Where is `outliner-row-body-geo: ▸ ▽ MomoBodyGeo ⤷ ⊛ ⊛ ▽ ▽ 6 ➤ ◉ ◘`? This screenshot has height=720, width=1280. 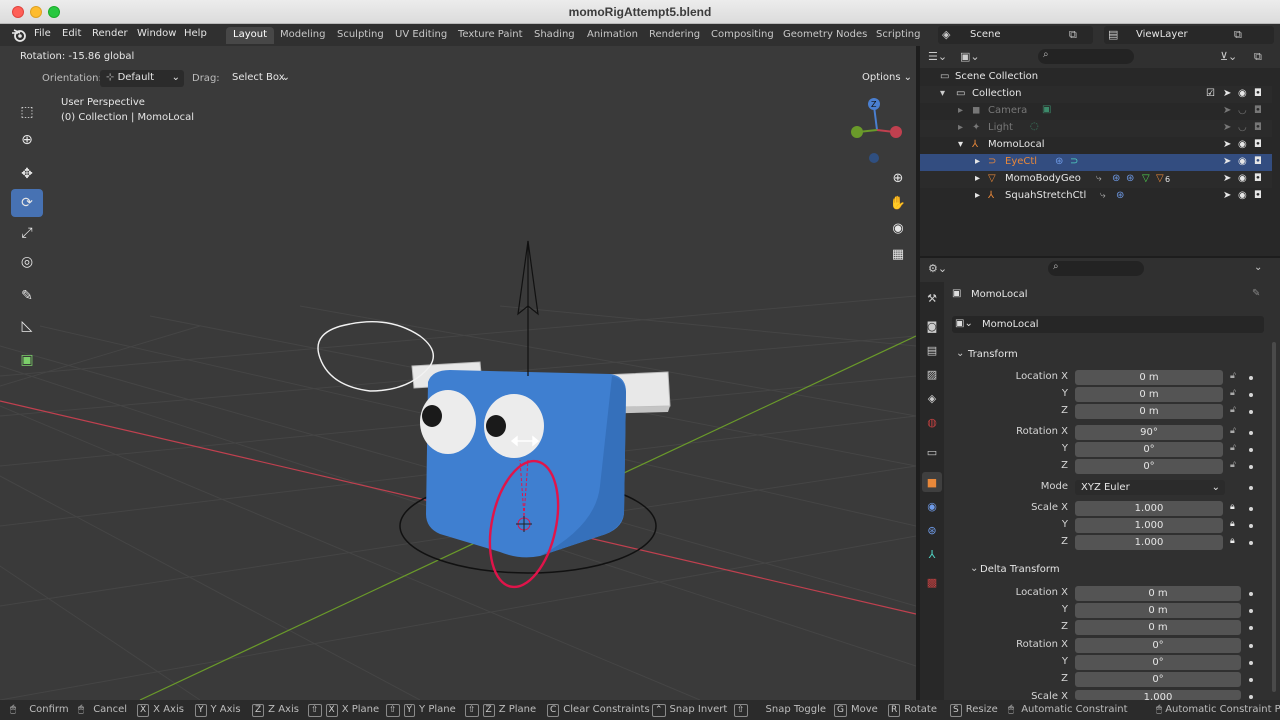
outliner-row-body-geo: ▸ ▽ MomoBodyGeo ⤷ ⊛ ⊛ ▽ ▽ 6 ➤ ◉ ◘ is located at coordinates (1096, 179).